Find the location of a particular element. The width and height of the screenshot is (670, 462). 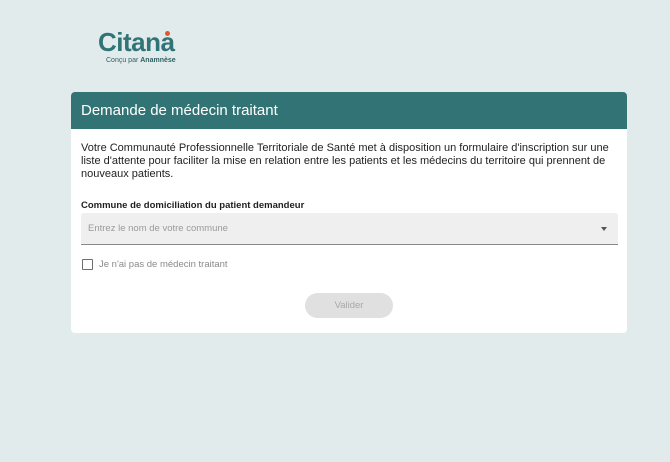

no-doctor-checkbox-row: Je n'ai pas de médecin traitant is located at coordinates (349, 265).